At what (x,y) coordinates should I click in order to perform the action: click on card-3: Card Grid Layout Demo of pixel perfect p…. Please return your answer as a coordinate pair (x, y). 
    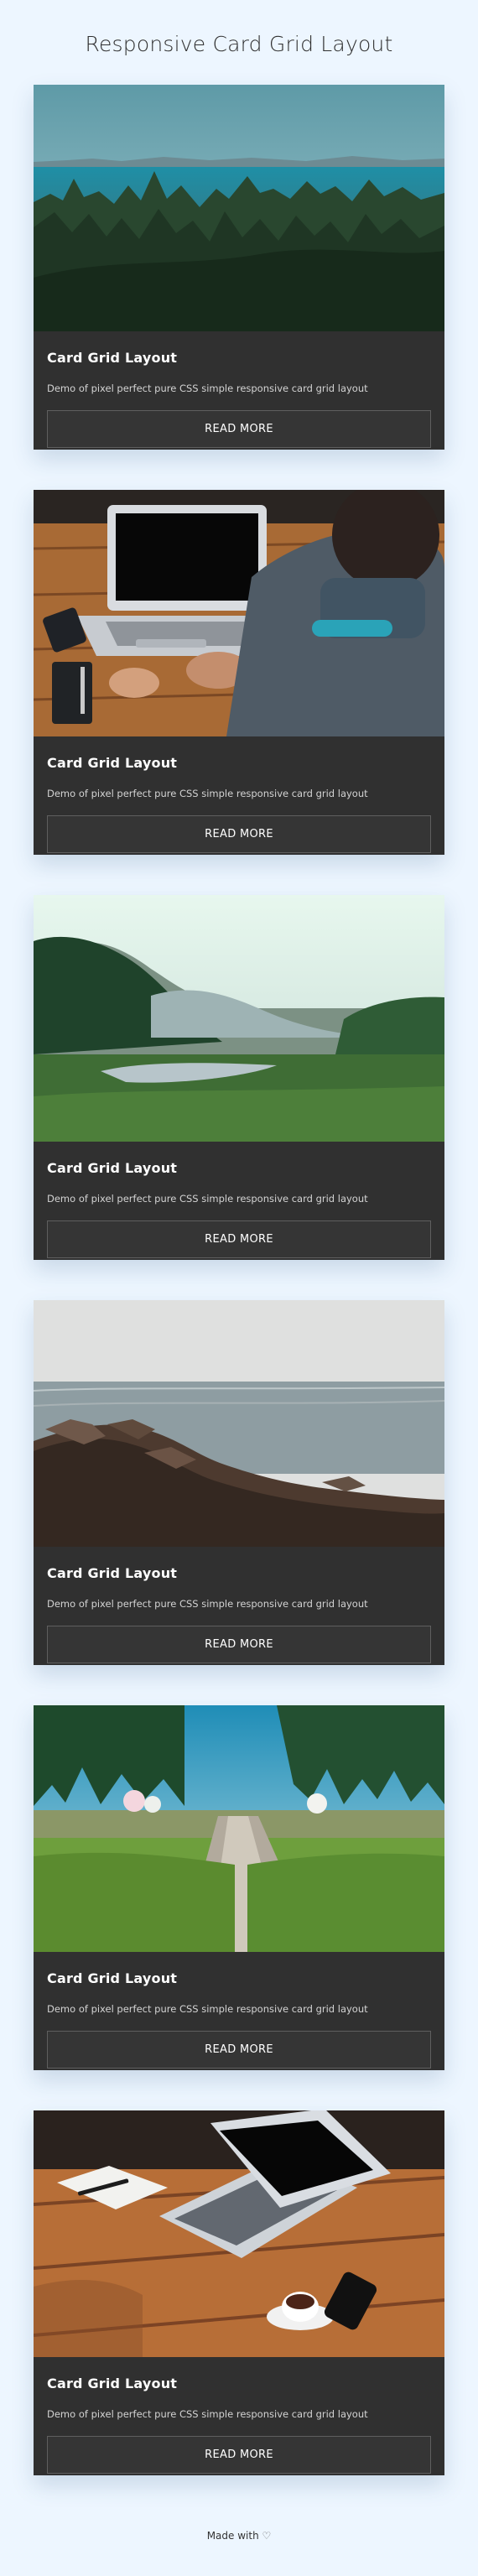
    Looking at the image, I should click on (239, 1077).